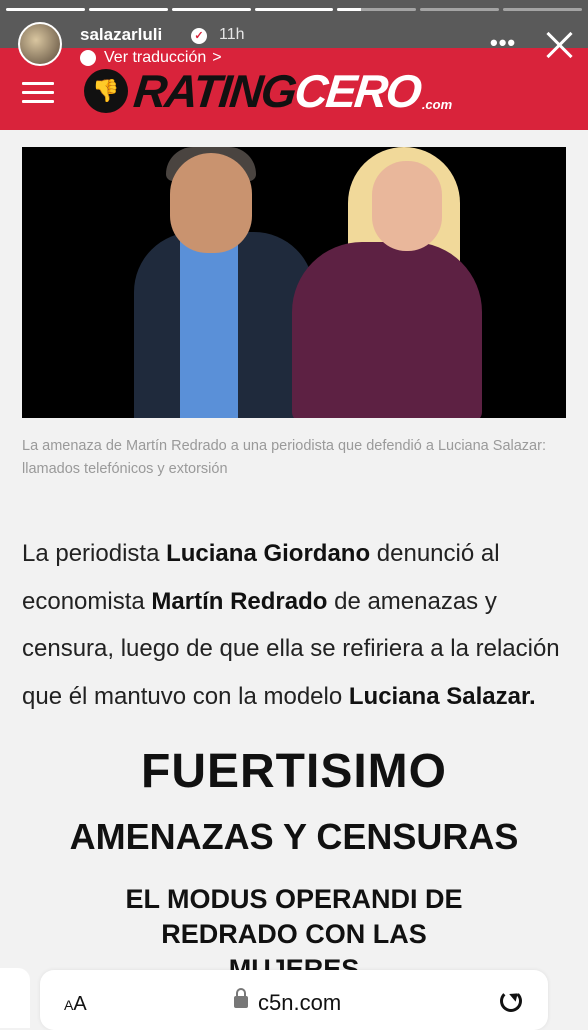  What do you see at coordinates (294, 771) in the screenshot?
I see `overlay-title-1: FUERTISIMO` at bounding box center [294, 771].